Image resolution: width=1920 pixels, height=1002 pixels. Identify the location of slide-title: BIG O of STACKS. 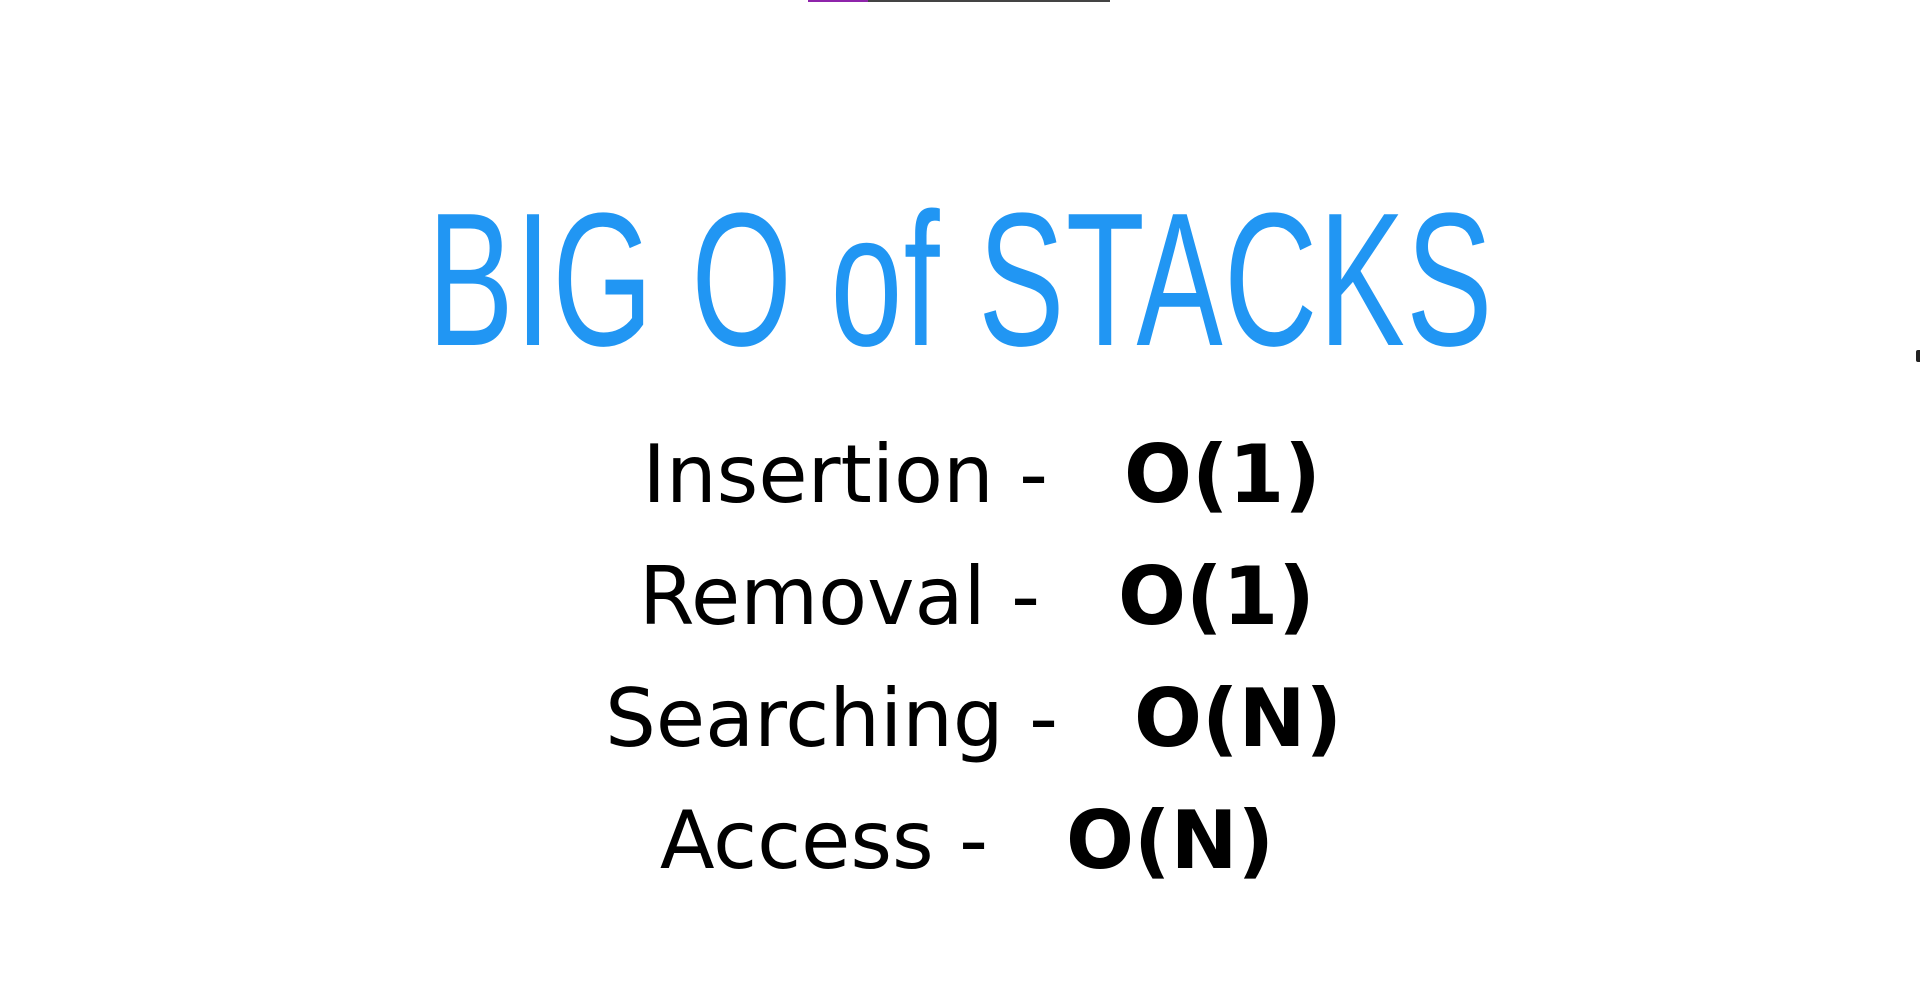
(960, 280).